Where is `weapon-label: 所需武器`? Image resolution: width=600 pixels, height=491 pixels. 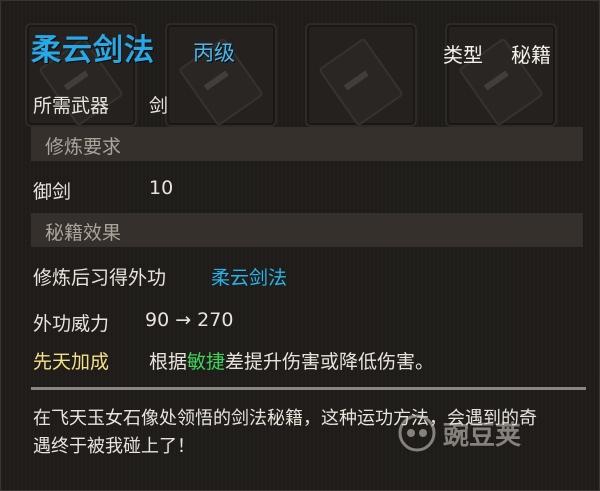 weapon-label: 所需武器 is located at coordinates (71, 106).